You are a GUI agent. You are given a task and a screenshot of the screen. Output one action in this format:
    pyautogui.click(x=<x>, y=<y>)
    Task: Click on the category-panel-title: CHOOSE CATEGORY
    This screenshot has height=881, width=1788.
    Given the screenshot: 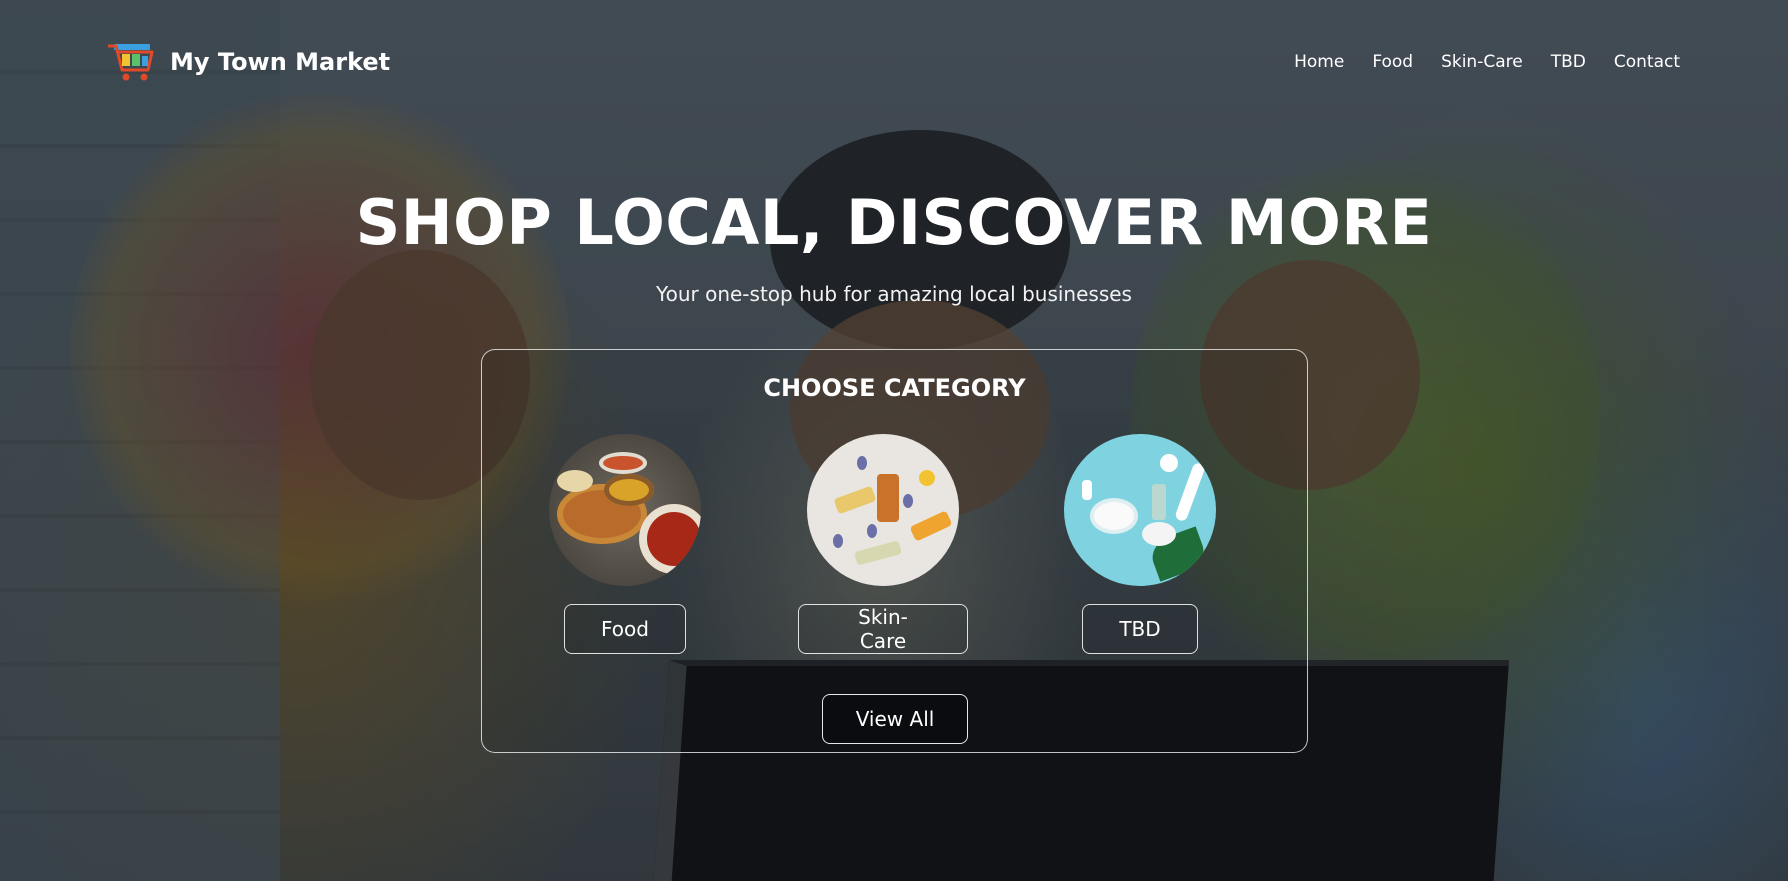 What is the action you would take?
    pyautogui.click(x=894, y=388)
    